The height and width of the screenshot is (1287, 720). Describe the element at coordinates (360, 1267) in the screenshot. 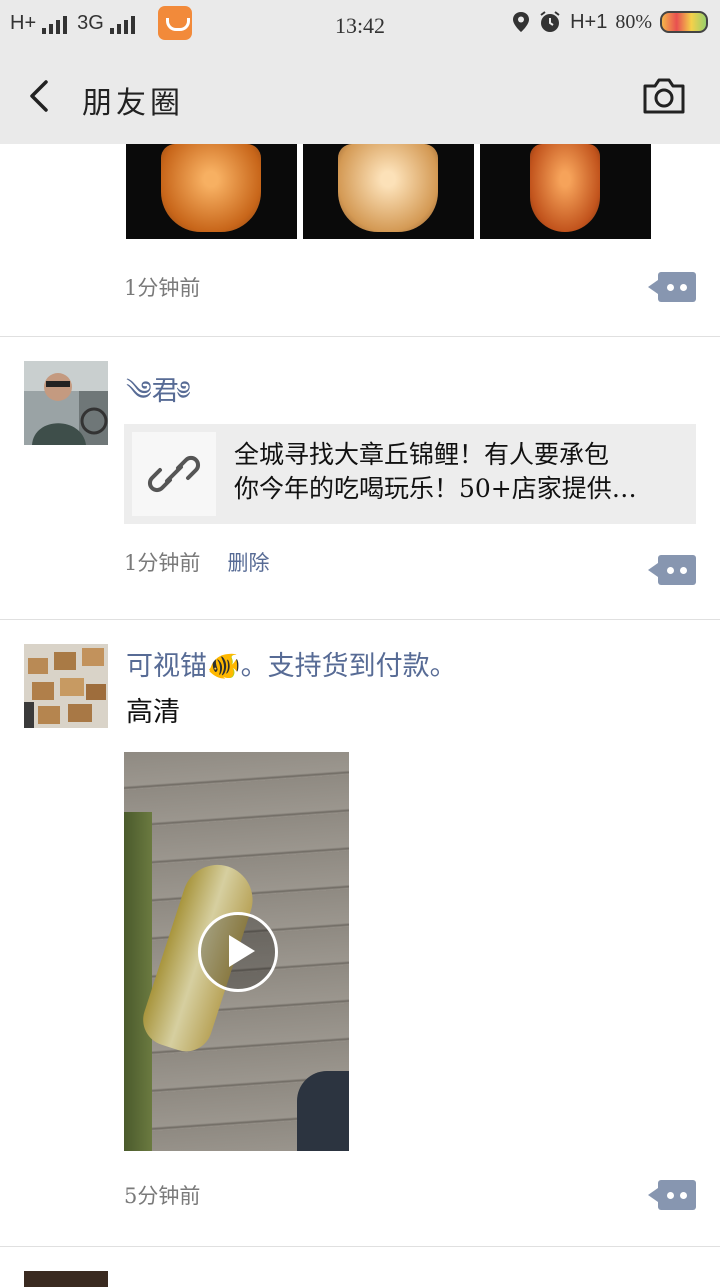

I see `moment-post` at that location.